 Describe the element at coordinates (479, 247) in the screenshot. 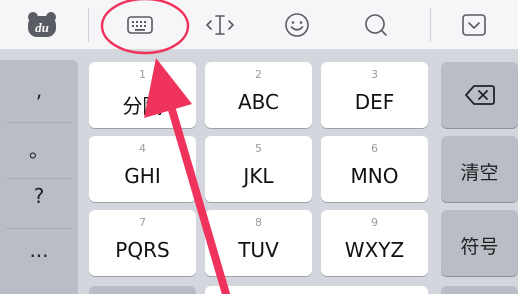

I see `symbols-label: 符号` at that location.